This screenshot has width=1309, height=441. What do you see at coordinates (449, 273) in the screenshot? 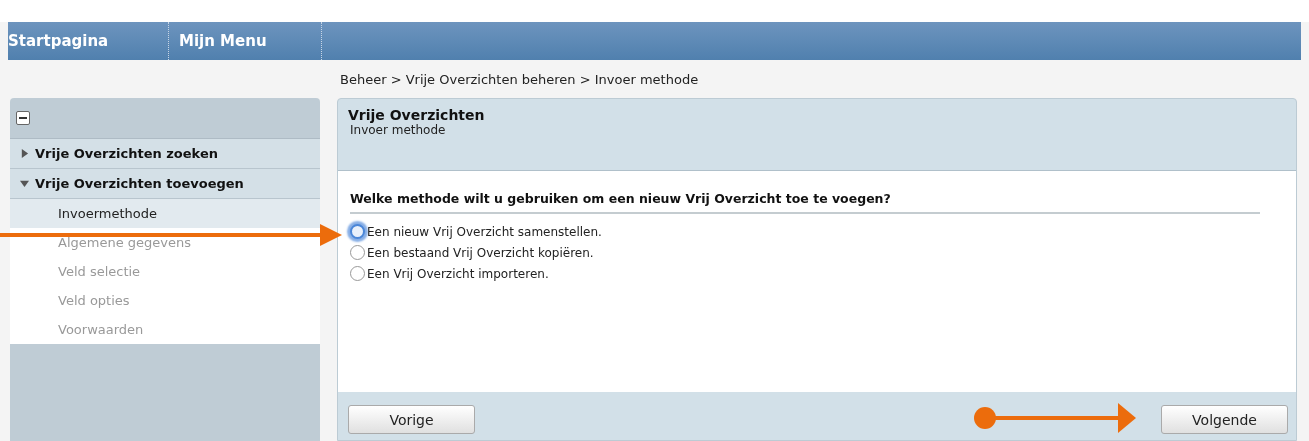
I see `radio-option: Een Vrij Overzicht importeren.` at bounding box center [449, 273].